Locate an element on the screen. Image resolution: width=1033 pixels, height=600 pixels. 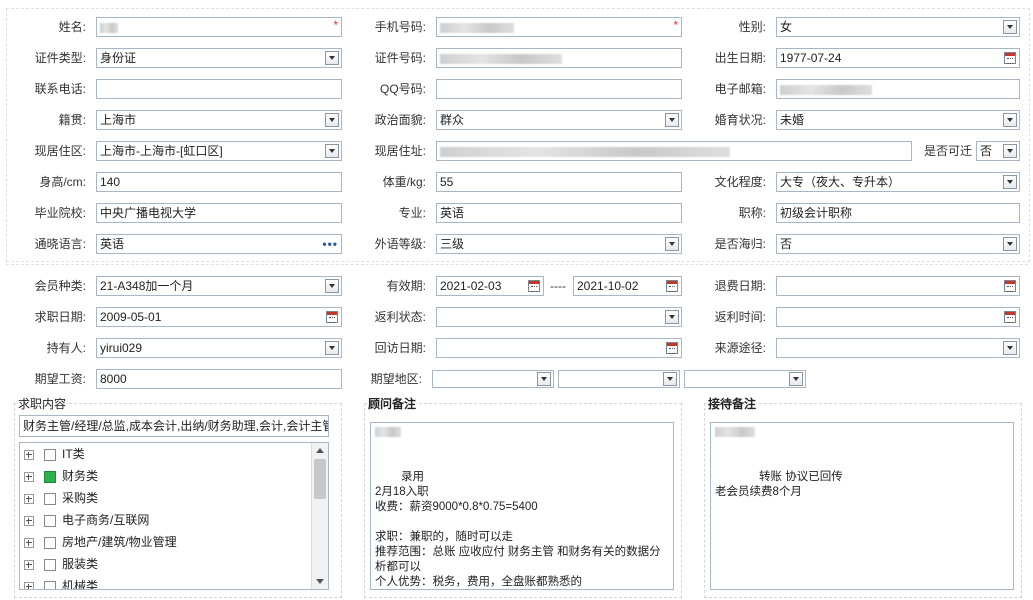
qq-field is located at coordinates (559, 89).